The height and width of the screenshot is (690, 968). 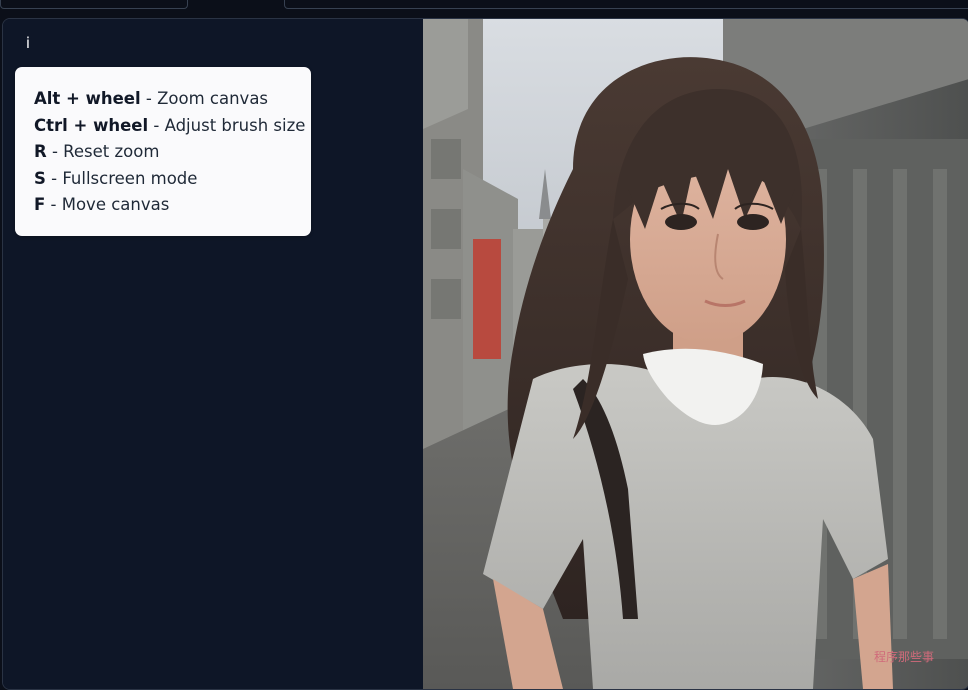 What do you see at coordinates (172, 152) in the screenshot?
I see `shortcut-row: R - Reset zoom` at bounding box center [172, 152].